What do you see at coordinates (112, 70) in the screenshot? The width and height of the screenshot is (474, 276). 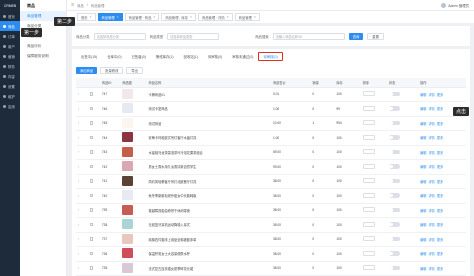 I see `batch-edit-button: 批量修改` at bounding box center [112, 70].